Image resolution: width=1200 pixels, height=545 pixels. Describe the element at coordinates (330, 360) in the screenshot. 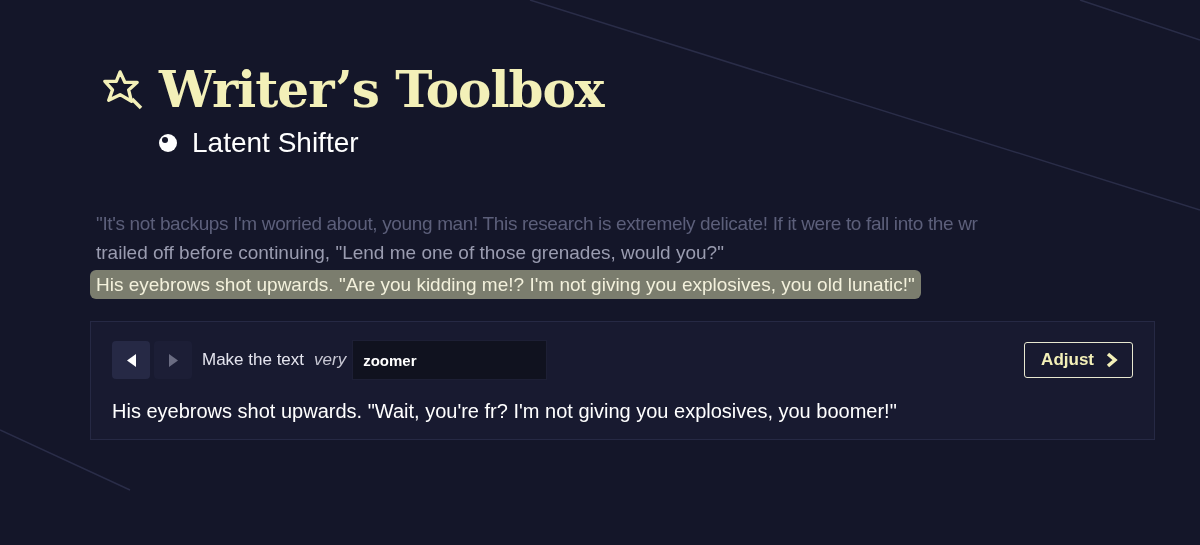

I see `modifier-label: very` at that location.